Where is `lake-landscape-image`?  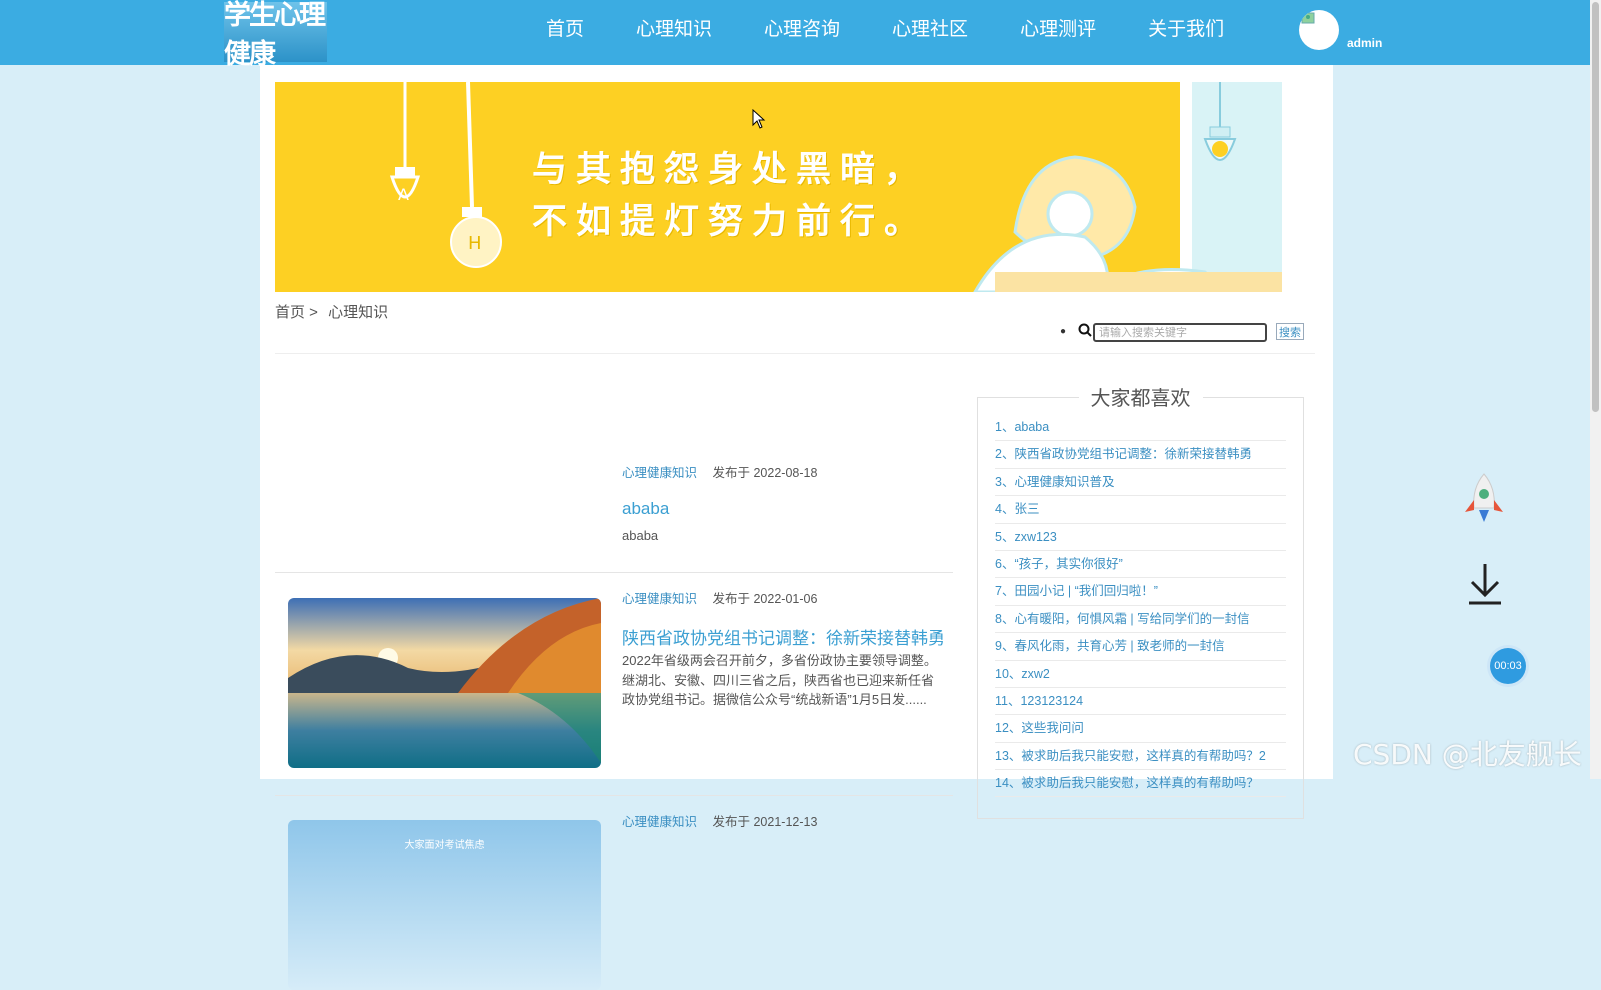
lake-landscape-image is located at coordinates (444, 683).